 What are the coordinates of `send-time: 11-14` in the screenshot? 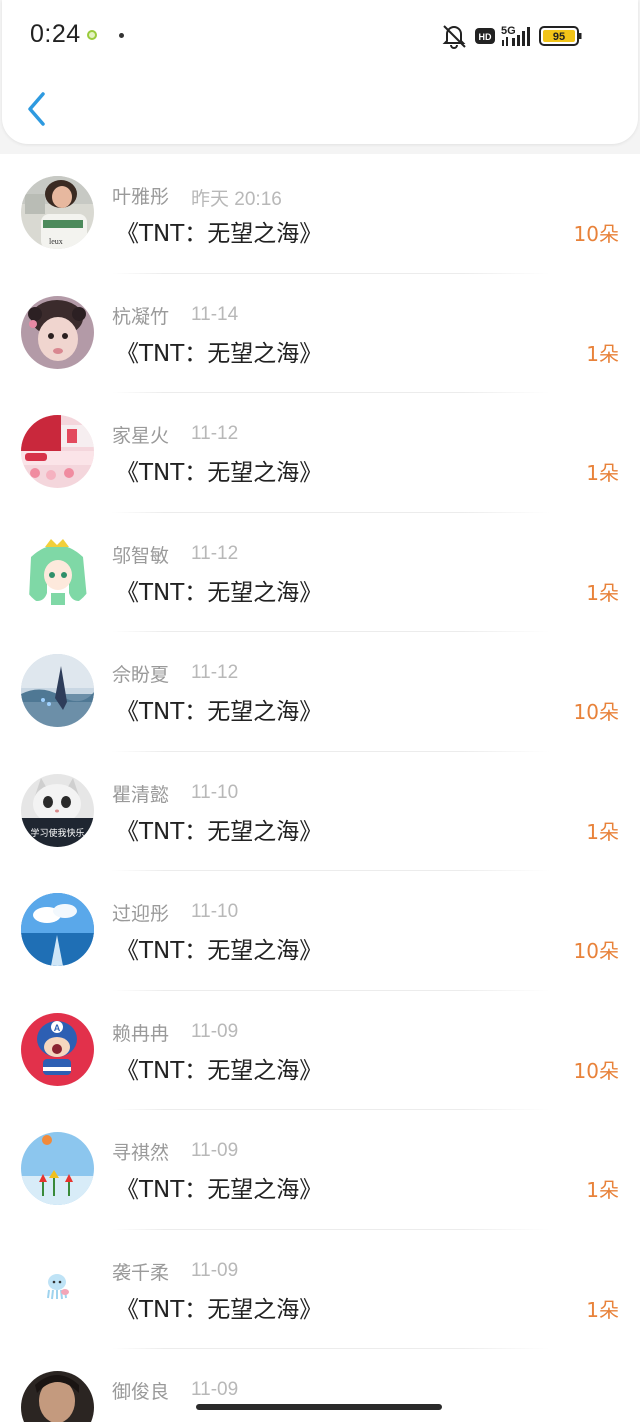 It's located at (215, 314).